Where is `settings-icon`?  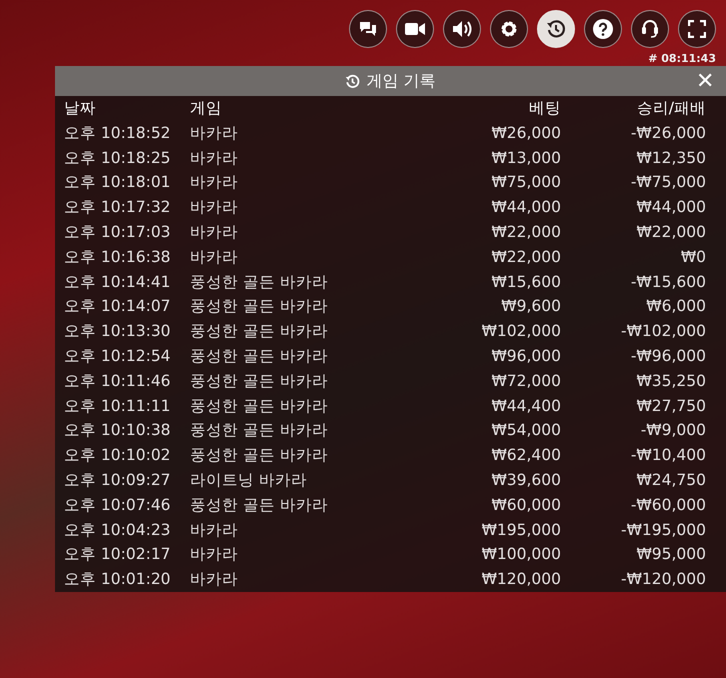 settings-icon is located at coordinates (509, 29).